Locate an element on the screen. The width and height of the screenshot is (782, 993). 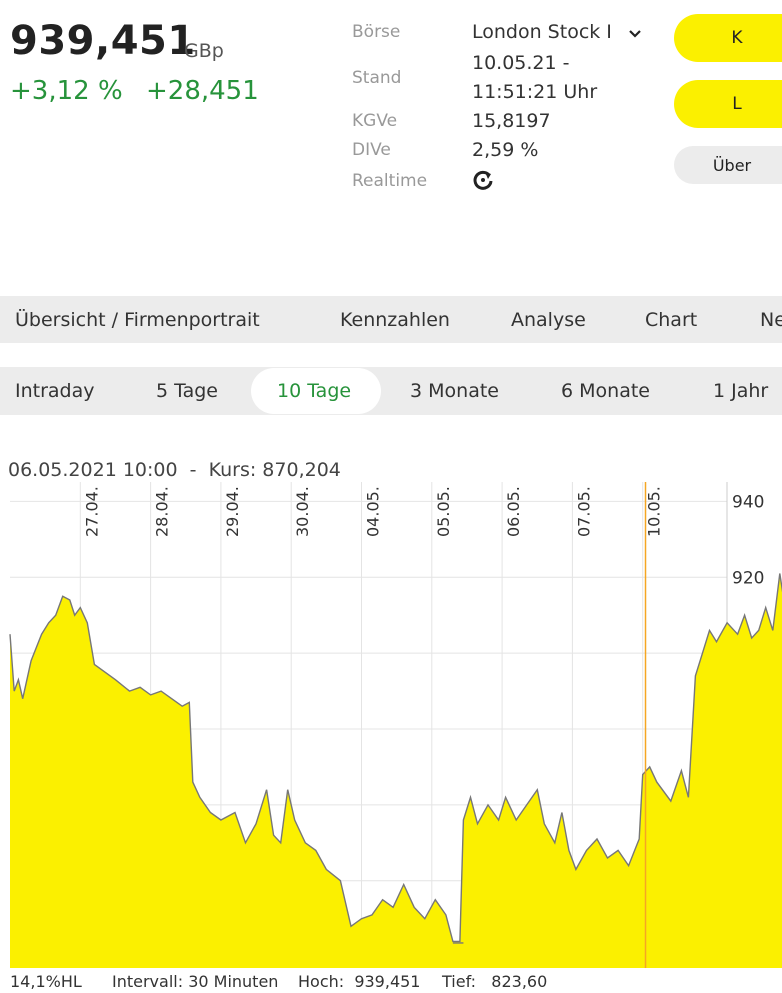
x-tick-label: 05.05. is located at coordinates (443, 511).